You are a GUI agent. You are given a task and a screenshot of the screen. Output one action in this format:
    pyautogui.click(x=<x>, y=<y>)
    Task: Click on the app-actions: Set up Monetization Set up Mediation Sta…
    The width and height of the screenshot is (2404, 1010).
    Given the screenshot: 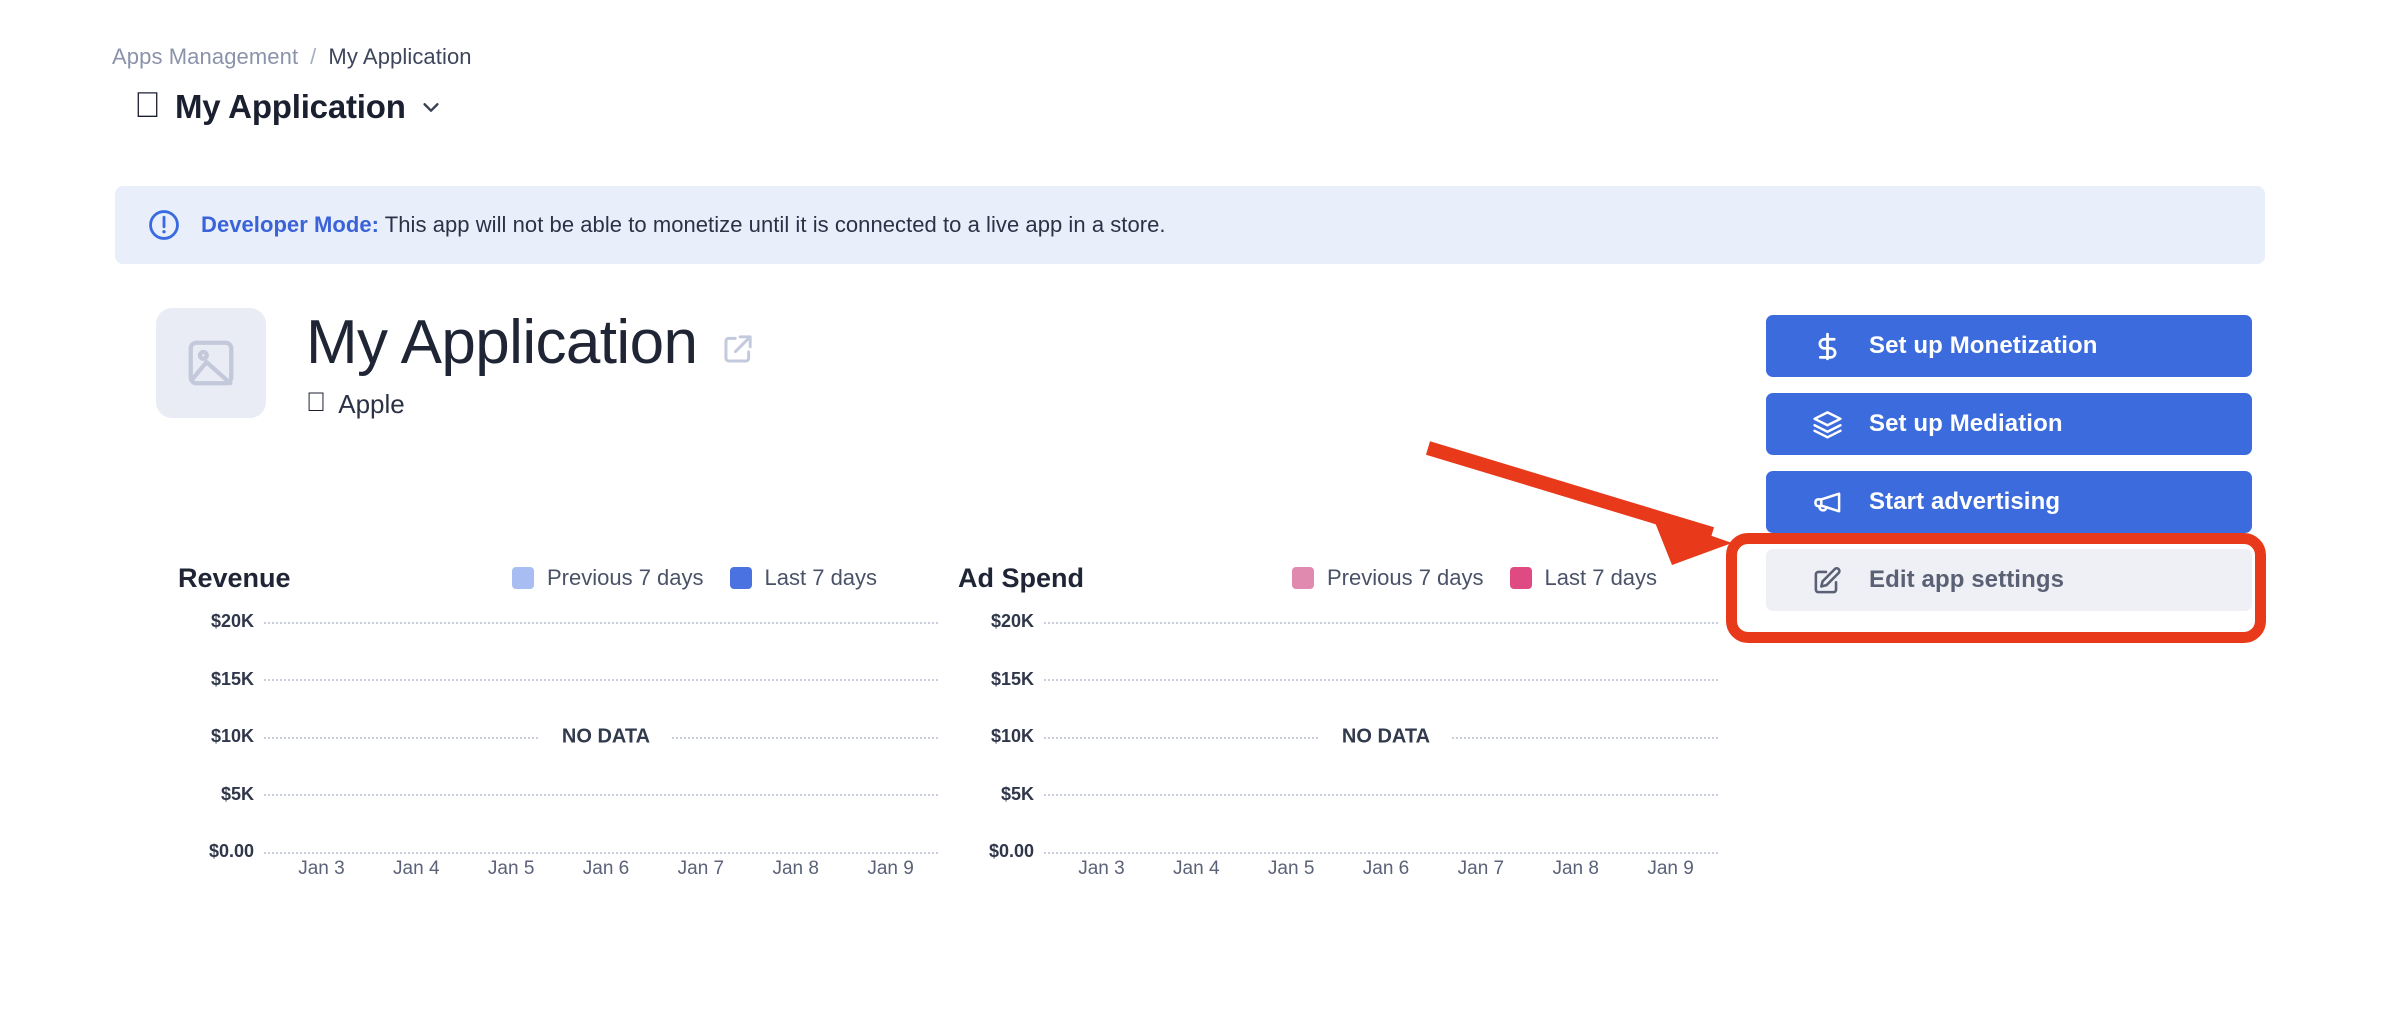 What is the action you would take?
    pyautogui.click(x=2009, y=463)
    